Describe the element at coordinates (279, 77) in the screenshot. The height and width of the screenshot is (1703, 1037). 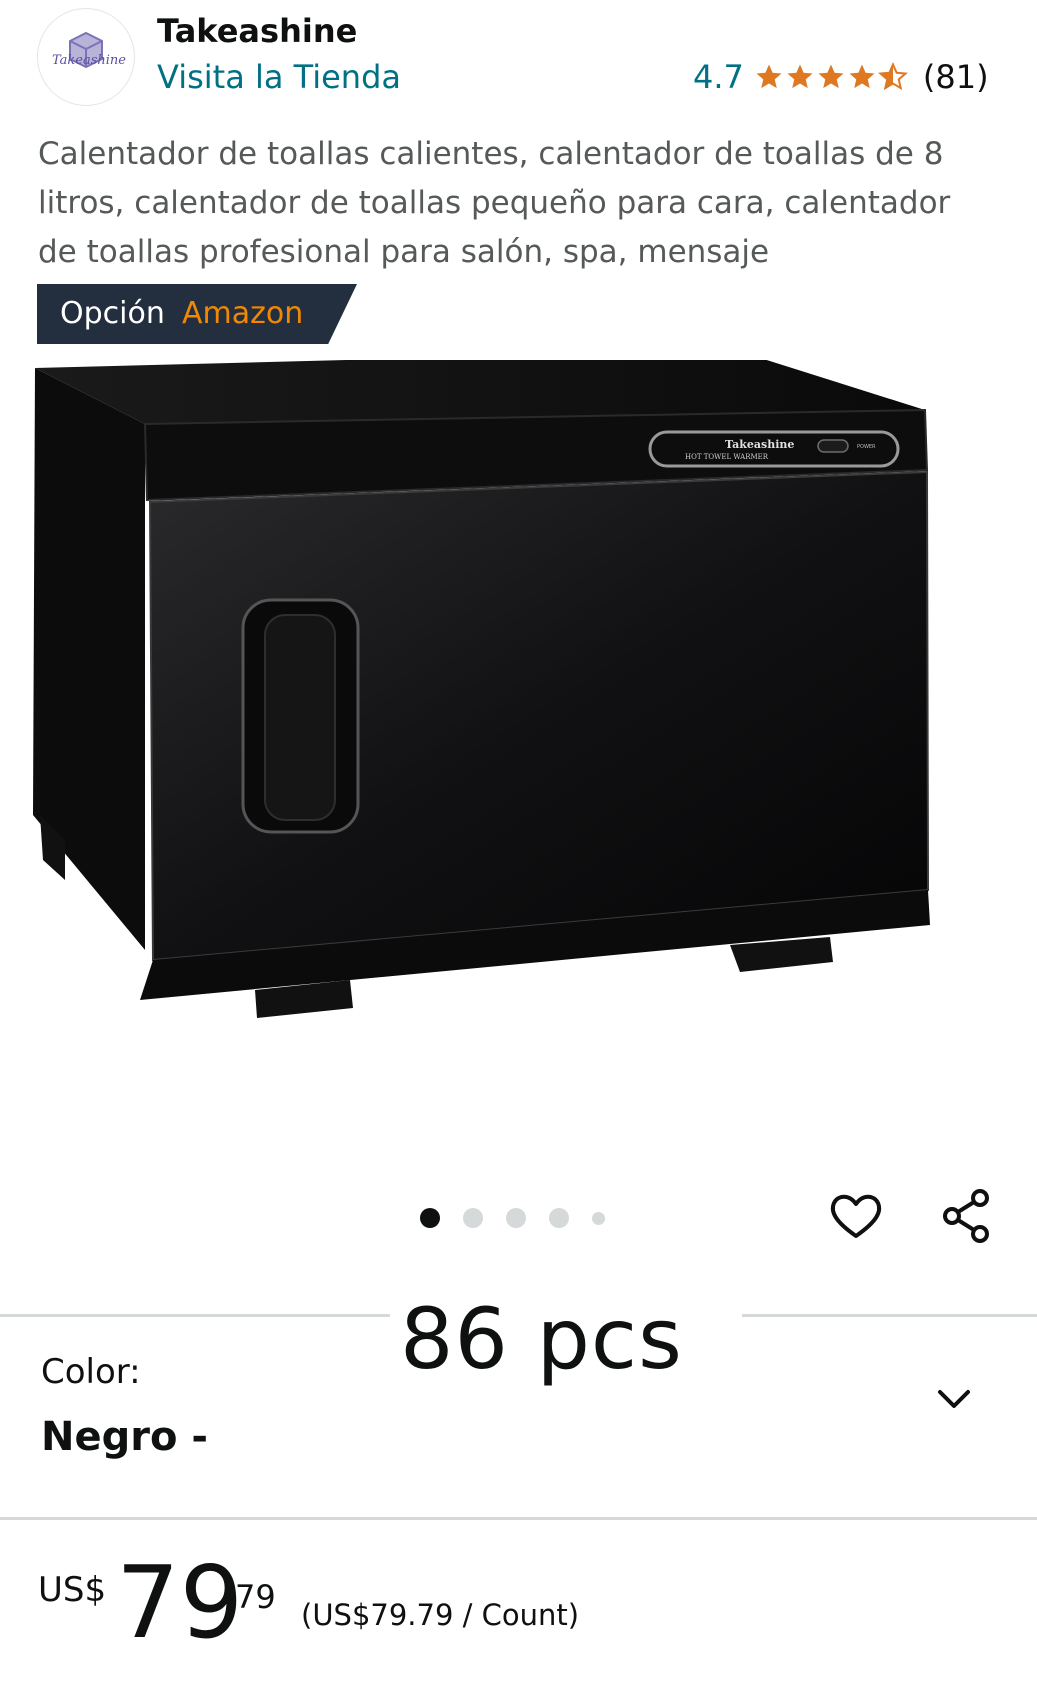
I see `visit-store-link: Visita la Tienda` at that location.